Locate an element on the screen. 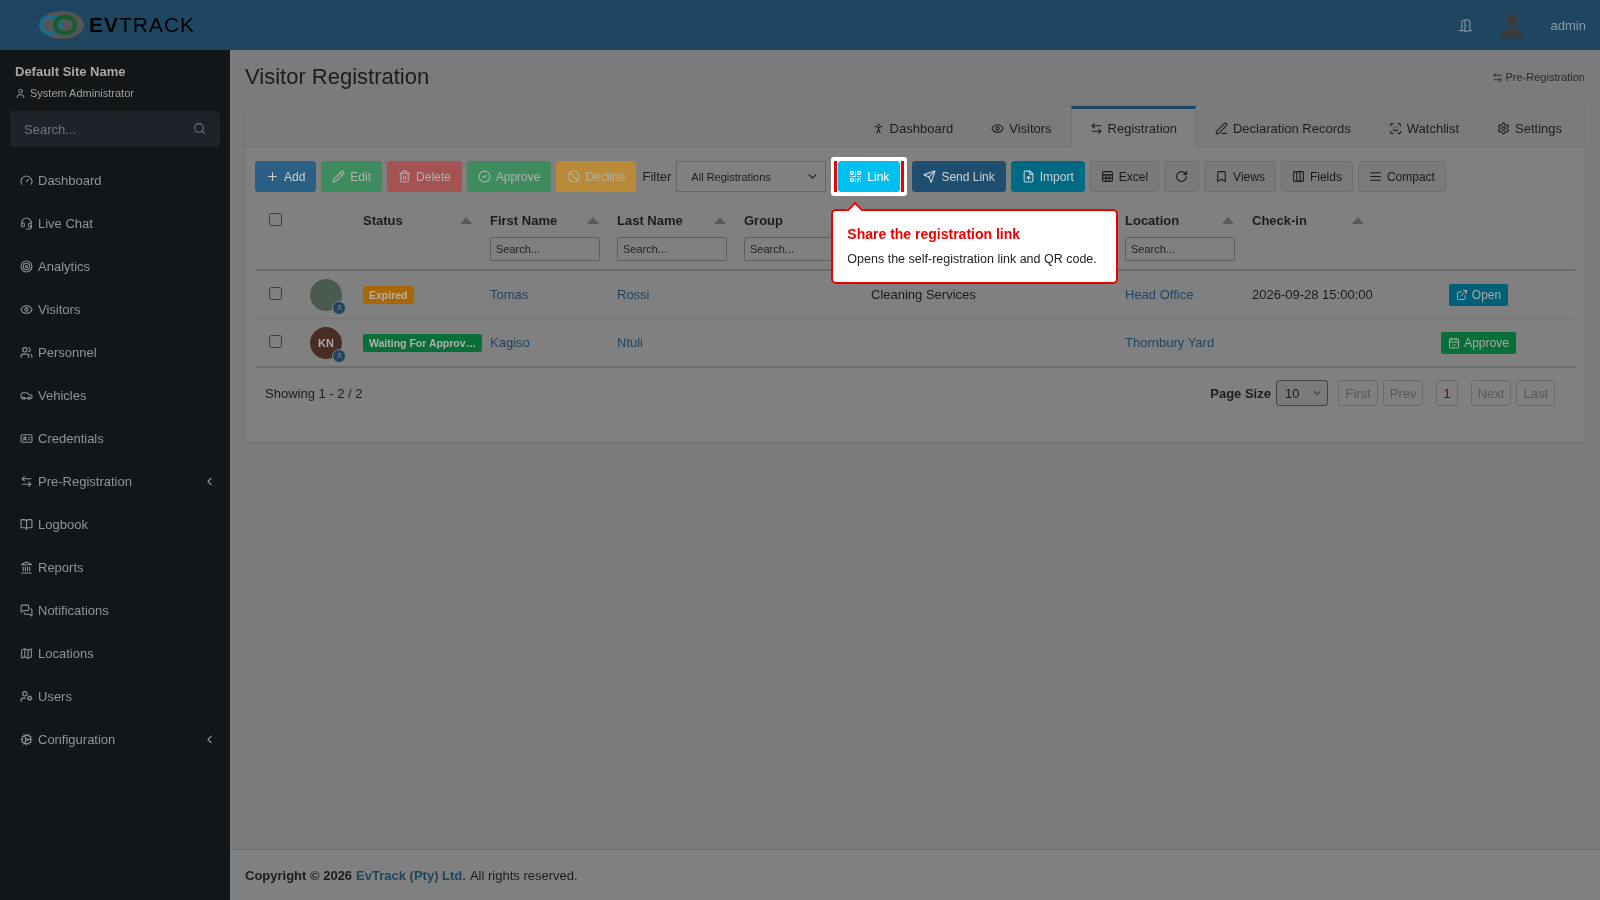 The width and height of the screenshot is (1600, 900). calendar-check-icon is located at coordinates (1454, 342).